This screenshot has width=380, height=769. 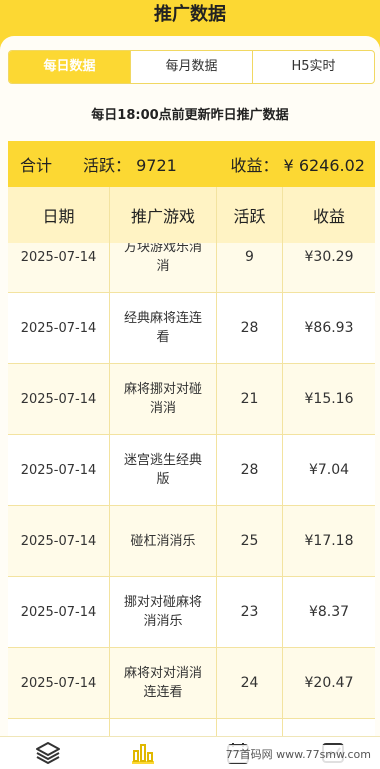 I want to click on layers-icon, so click(x=48, y=753).